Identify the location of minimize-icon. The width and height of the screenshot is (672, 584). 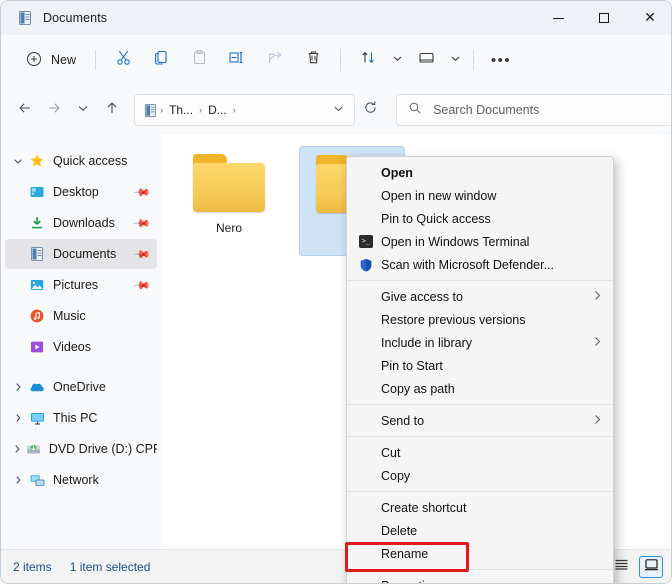
(558, 18).